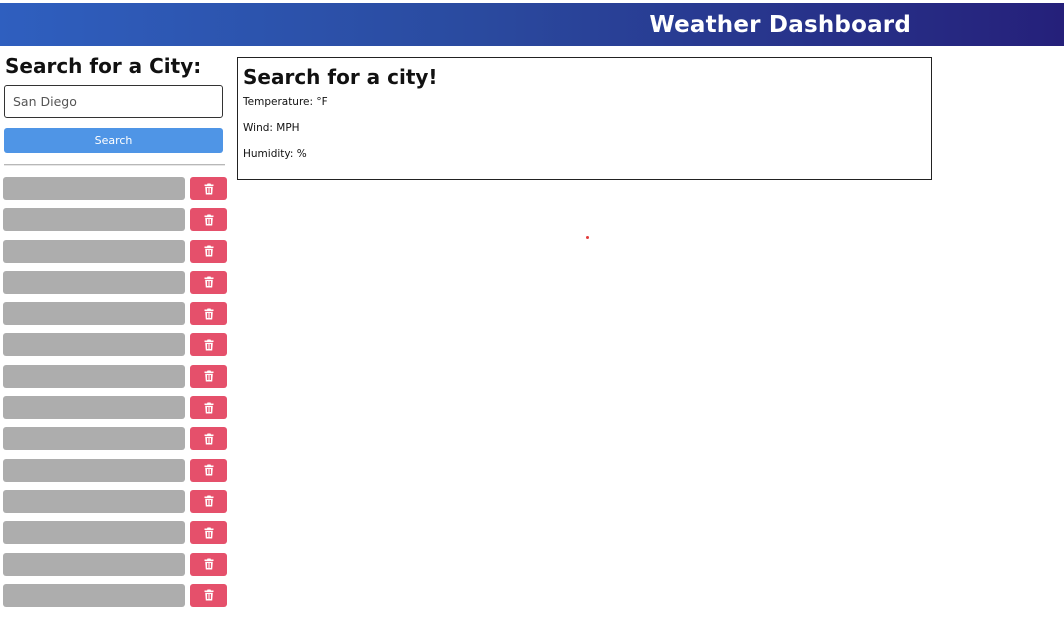 The width and height of the screenshot is (1064, 644). I want to click on search-history-list, so click(115, 396).